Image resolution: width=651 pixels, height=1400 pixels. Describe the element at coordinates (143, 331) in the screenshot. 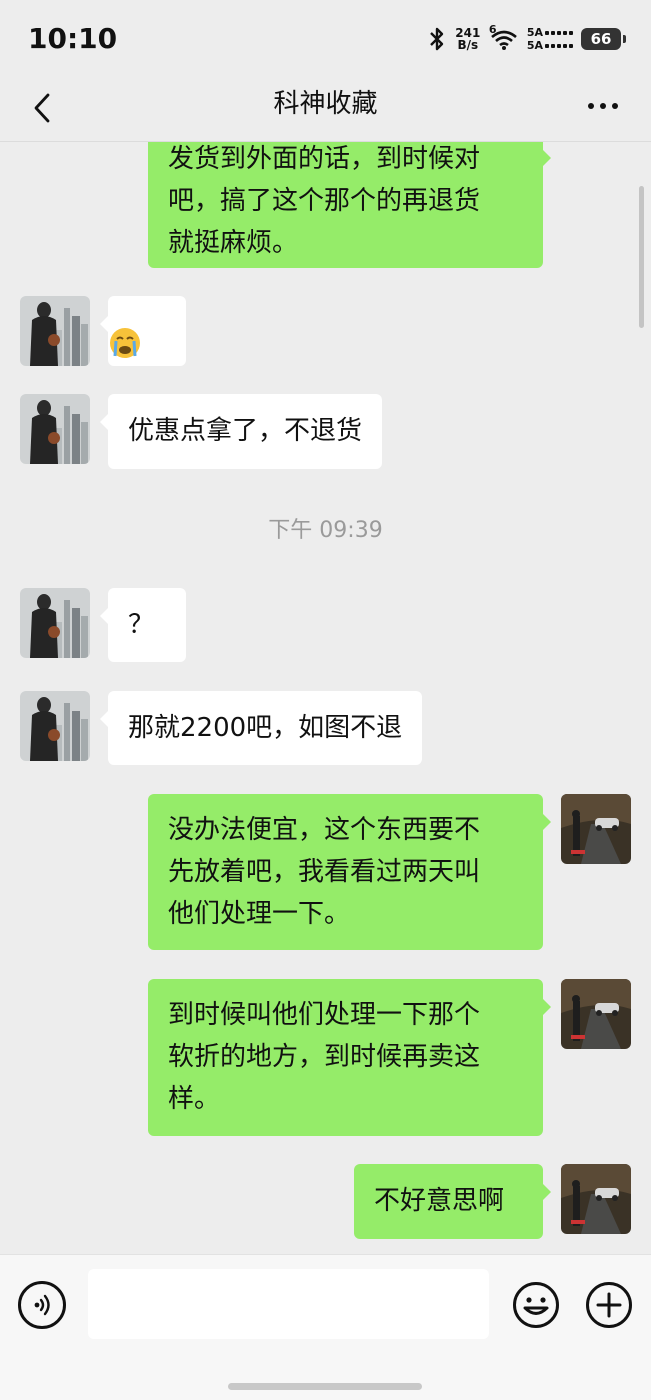

I see `message-bubble-other` at that location.